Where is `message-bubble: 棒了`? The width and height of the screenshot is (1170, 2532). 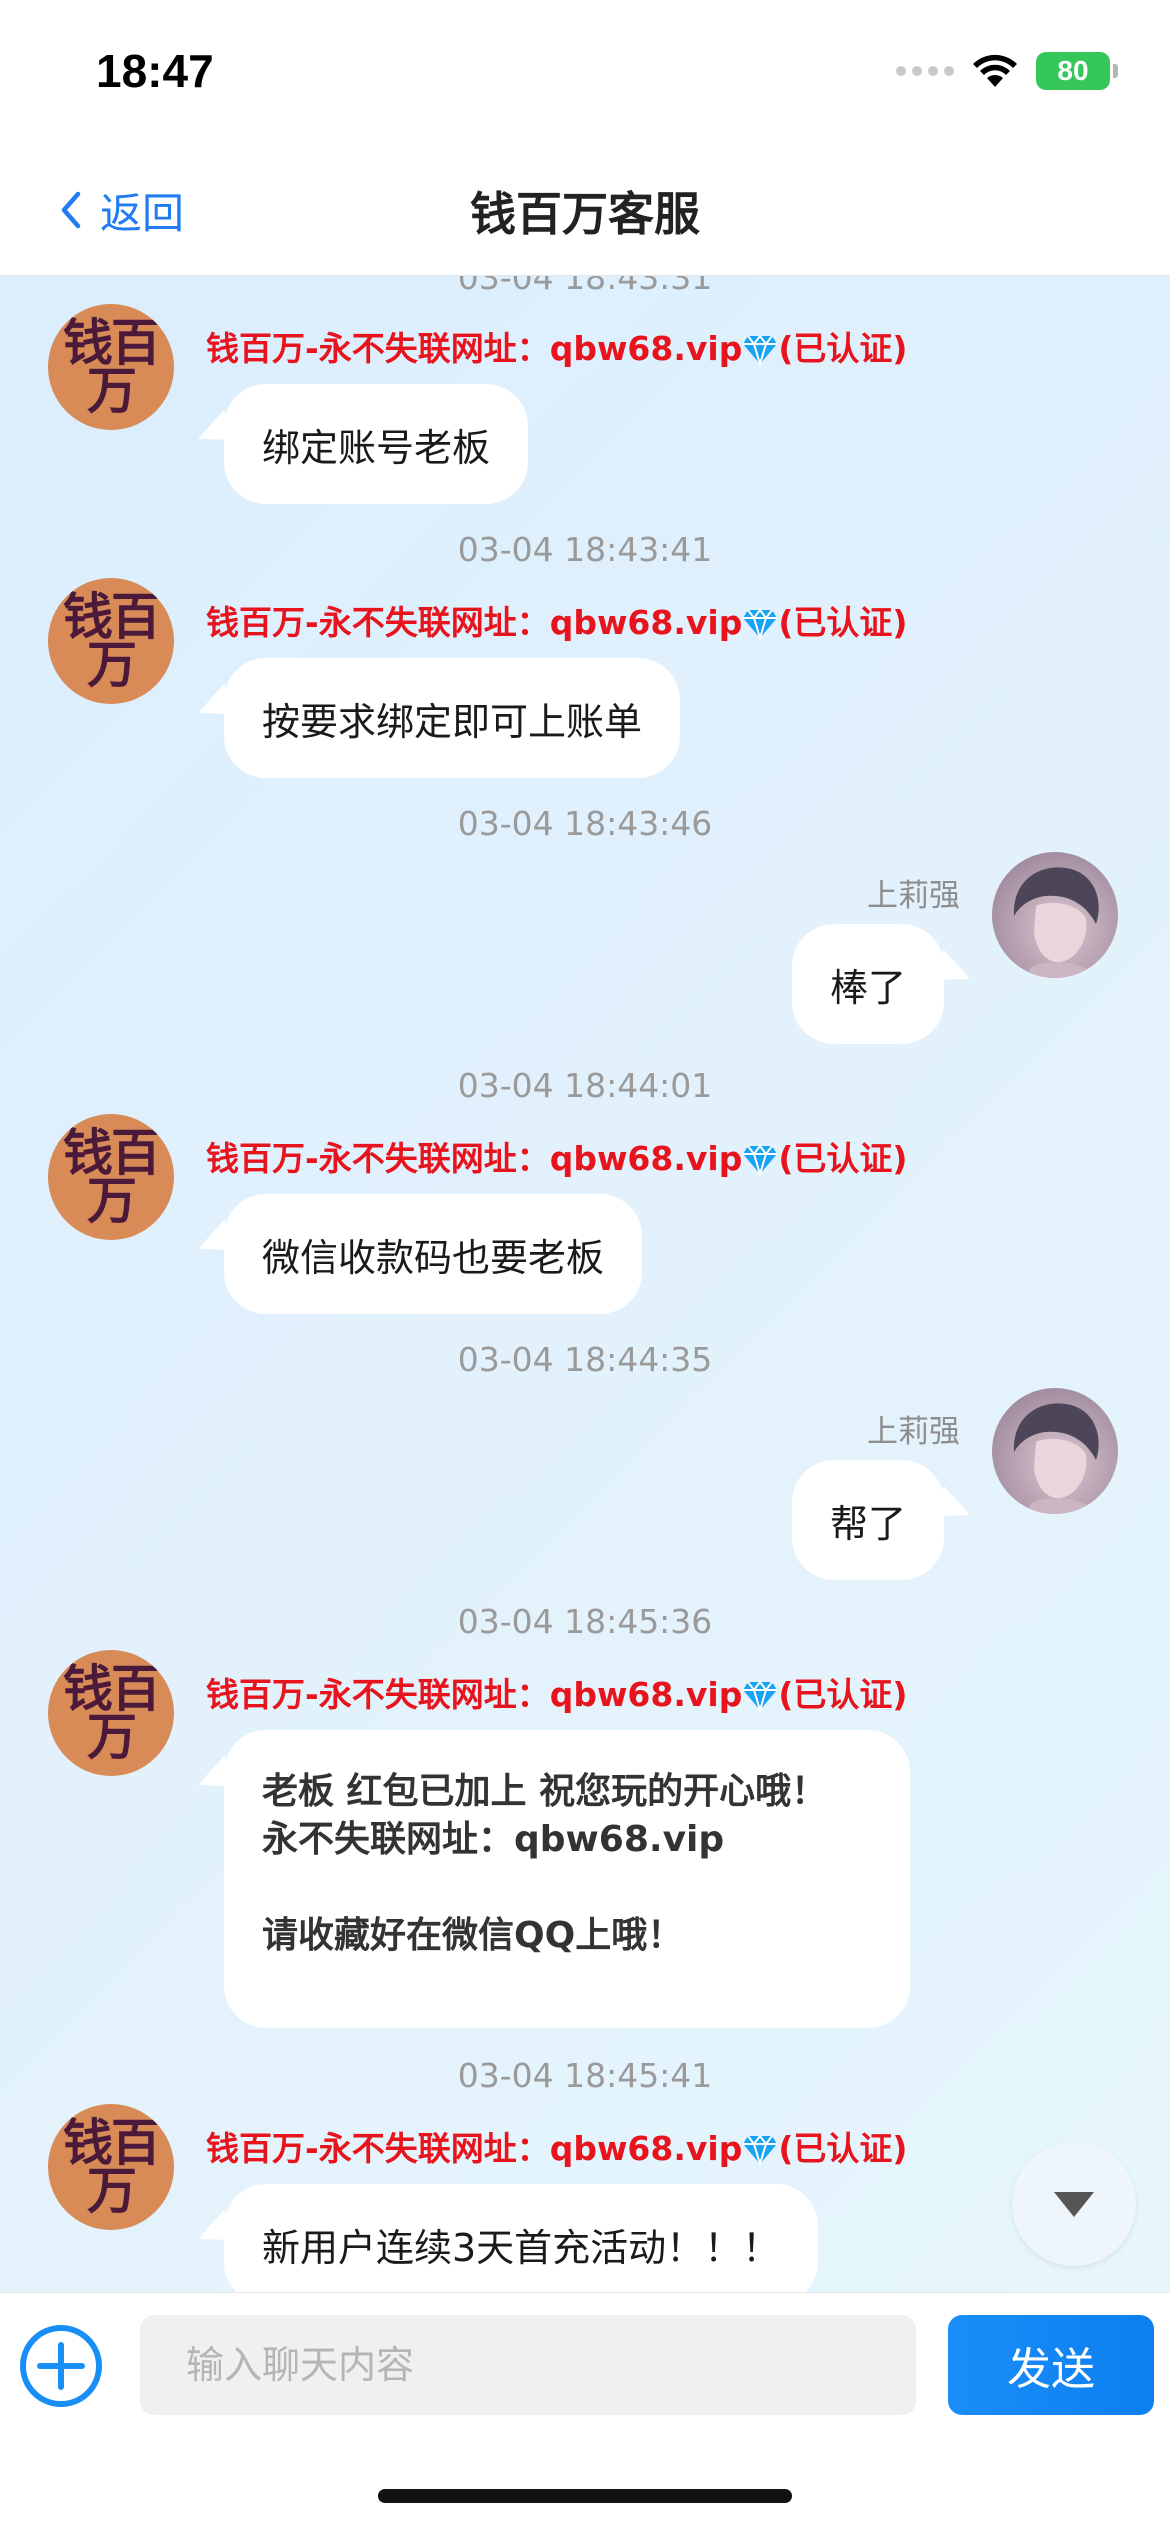
message-bubble: 棒了 is located at coordinates (867, 984).